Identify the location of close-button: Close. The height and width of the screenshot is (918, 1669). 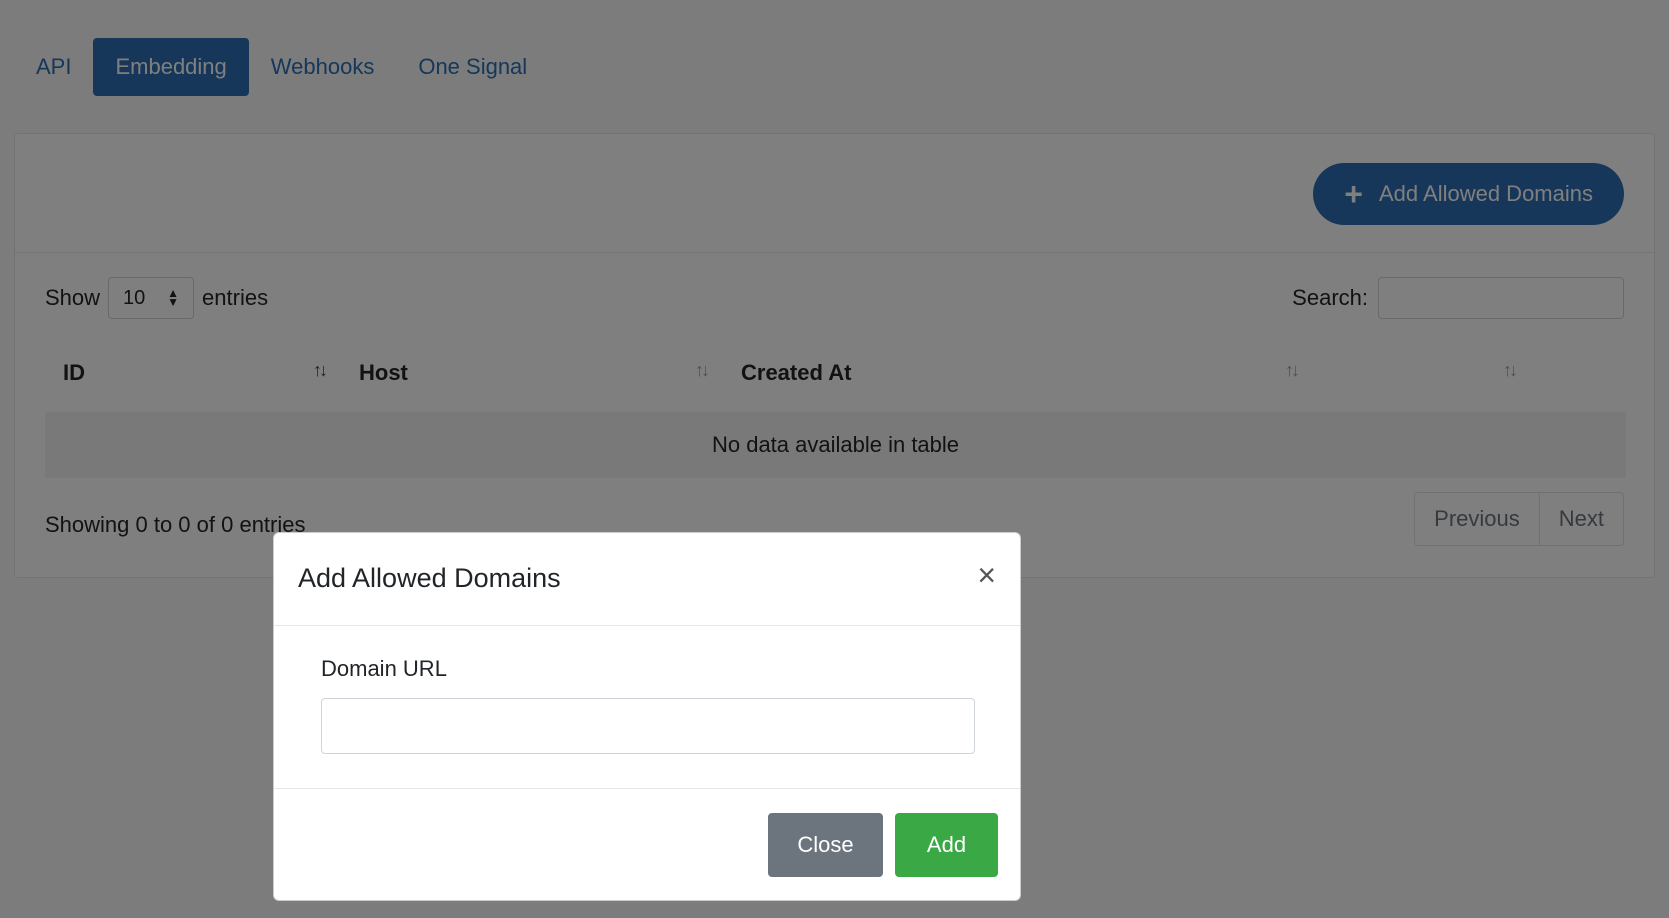
(825, 845).